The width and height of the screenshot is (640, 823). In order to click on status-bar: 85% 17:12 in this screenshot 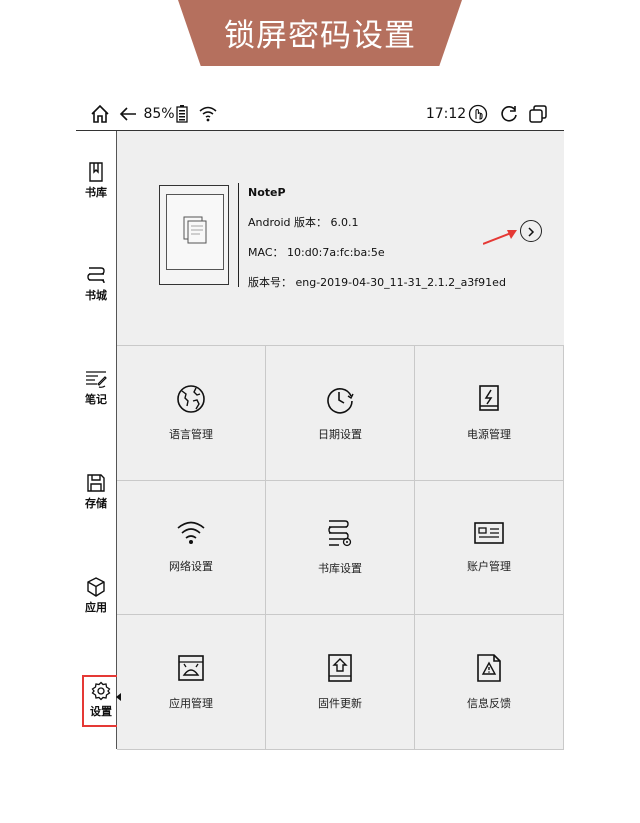, I will do `click(320, 114)`.